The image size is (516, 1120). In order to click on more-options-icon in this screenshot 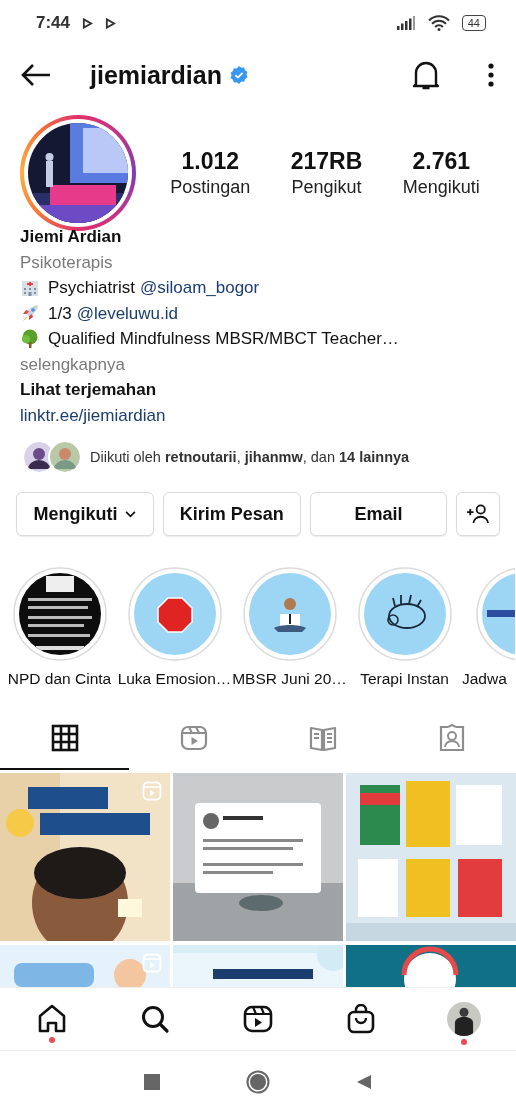, I will do `click(491, 75)`.